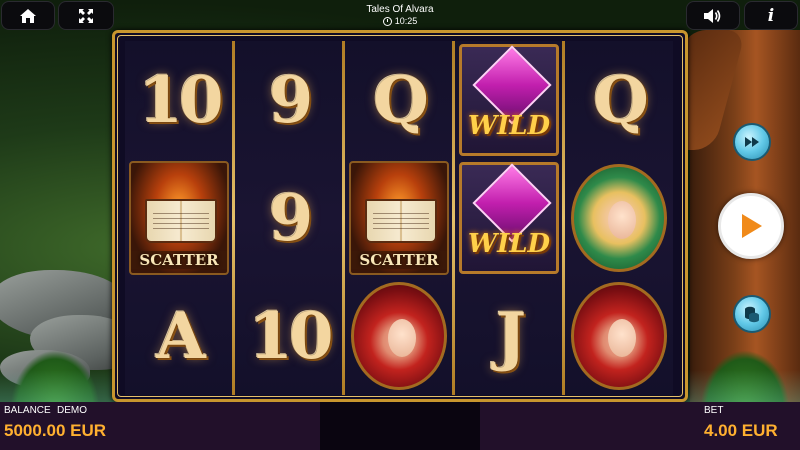 This screenshot has height=450, width=800. I want to click on symbol-jack: J, so click(510, 336).